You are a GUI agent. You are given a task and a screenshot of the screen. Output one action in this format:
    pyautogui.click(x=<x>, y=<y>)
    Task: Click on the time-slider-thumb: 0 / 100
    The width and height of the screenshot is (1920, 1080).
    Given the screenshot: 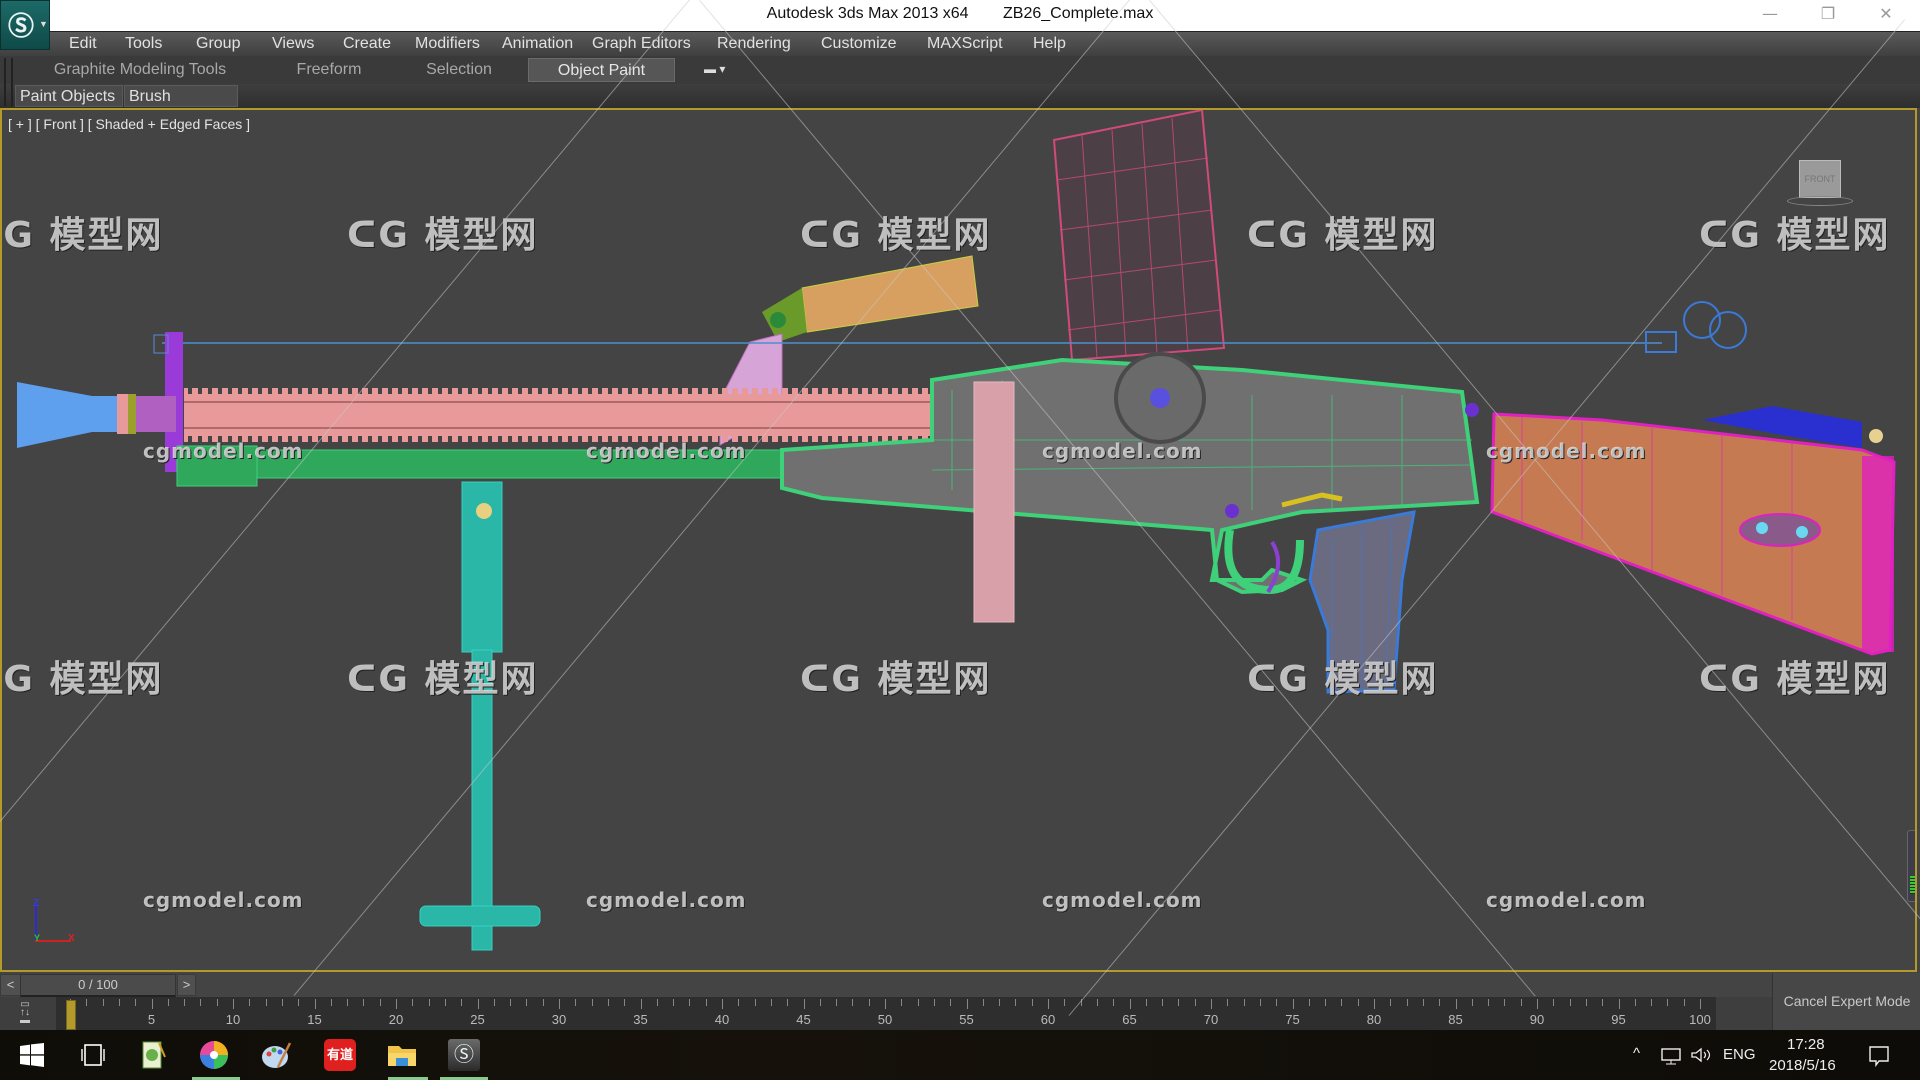 What is the action you would take?
    pyautogui.click(x=98, y=985)
    